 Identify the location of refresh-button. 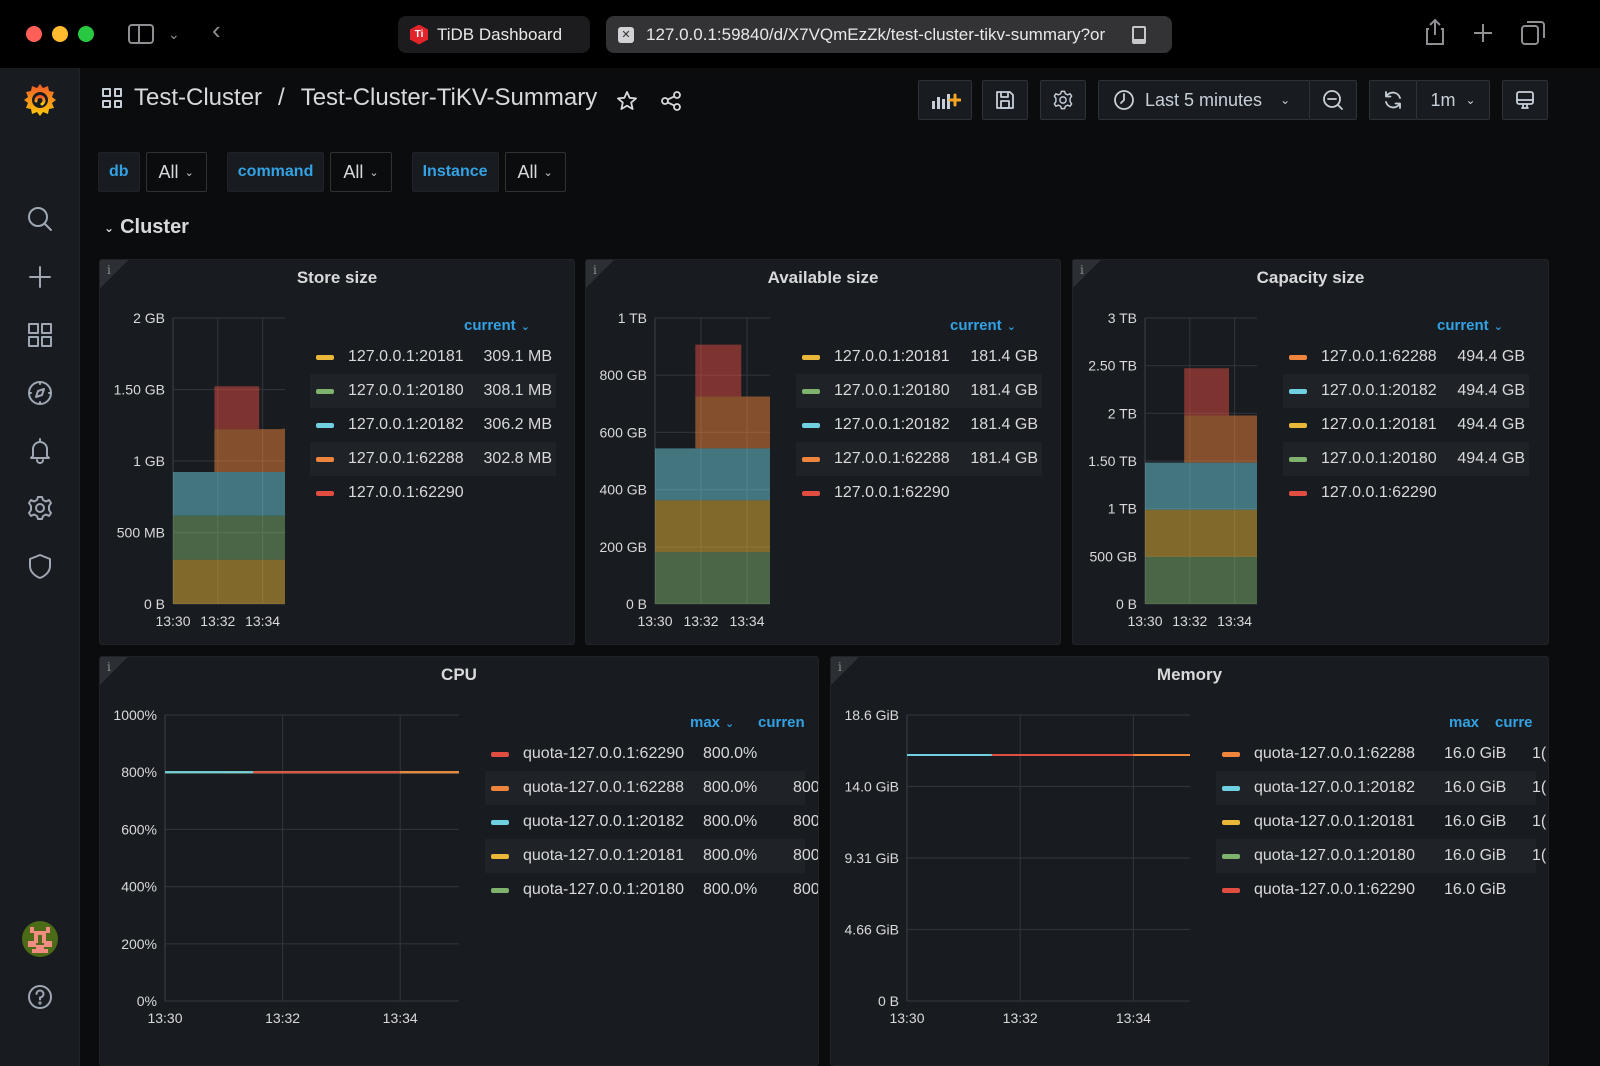
(1393, 100).